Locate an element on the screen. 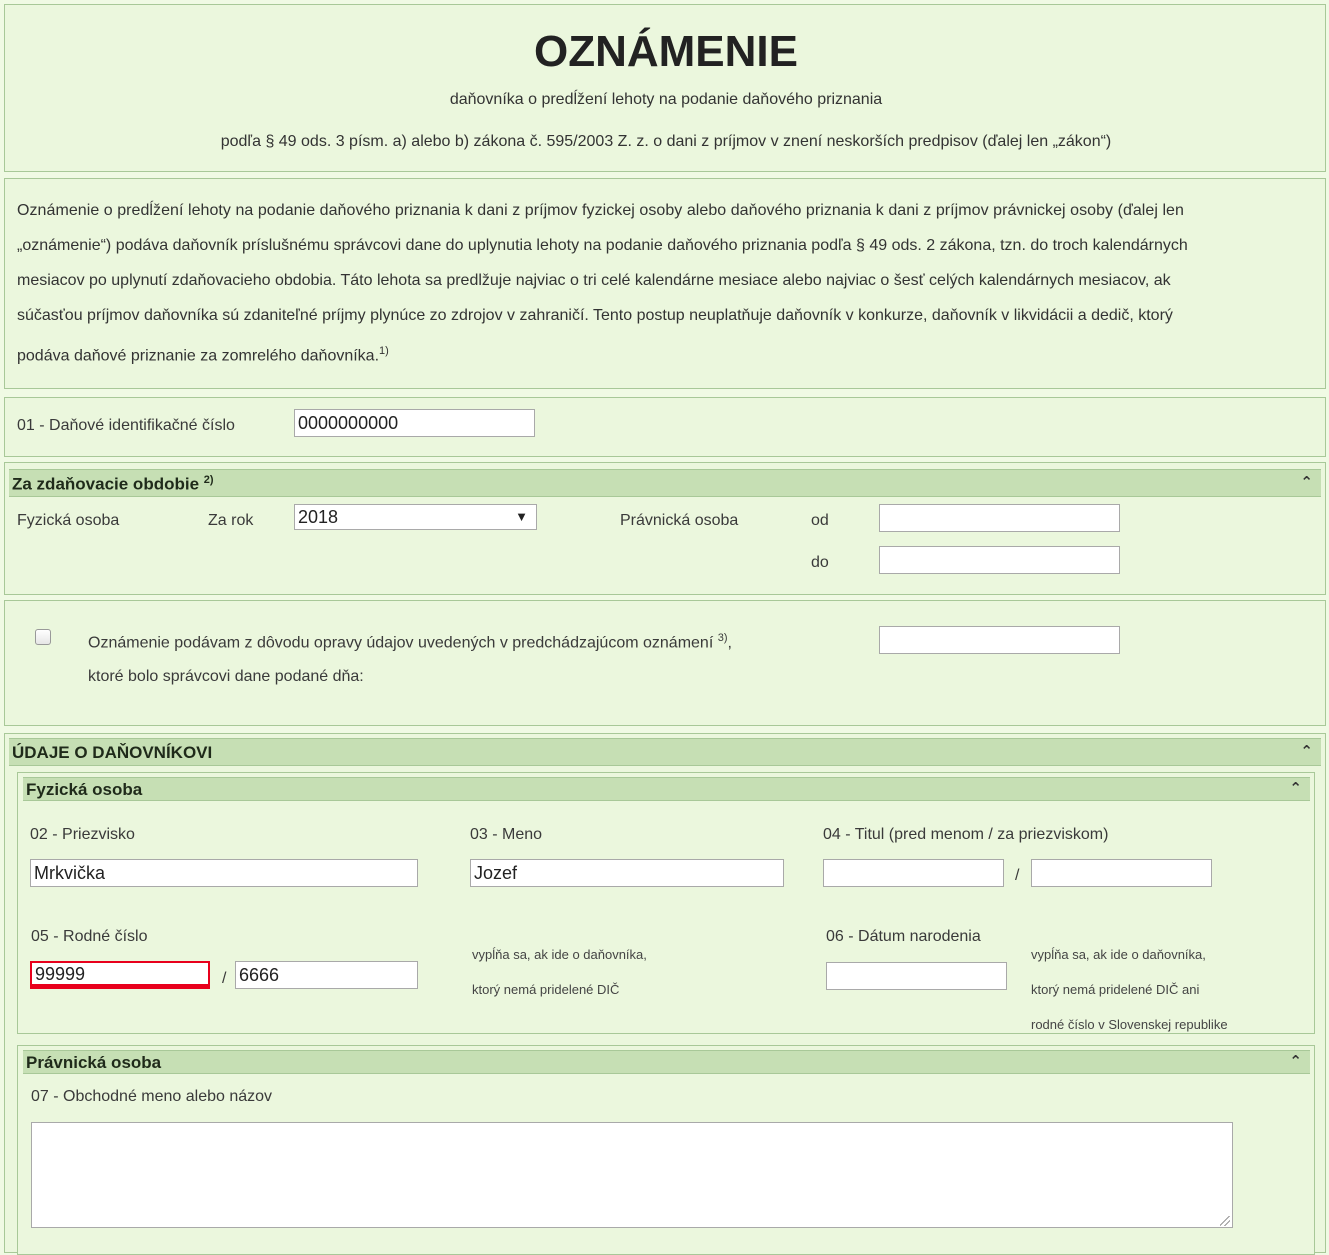 The width and height of the screenshot is (1329, 1255). correction-date-input is located at coordinates (999, 640).